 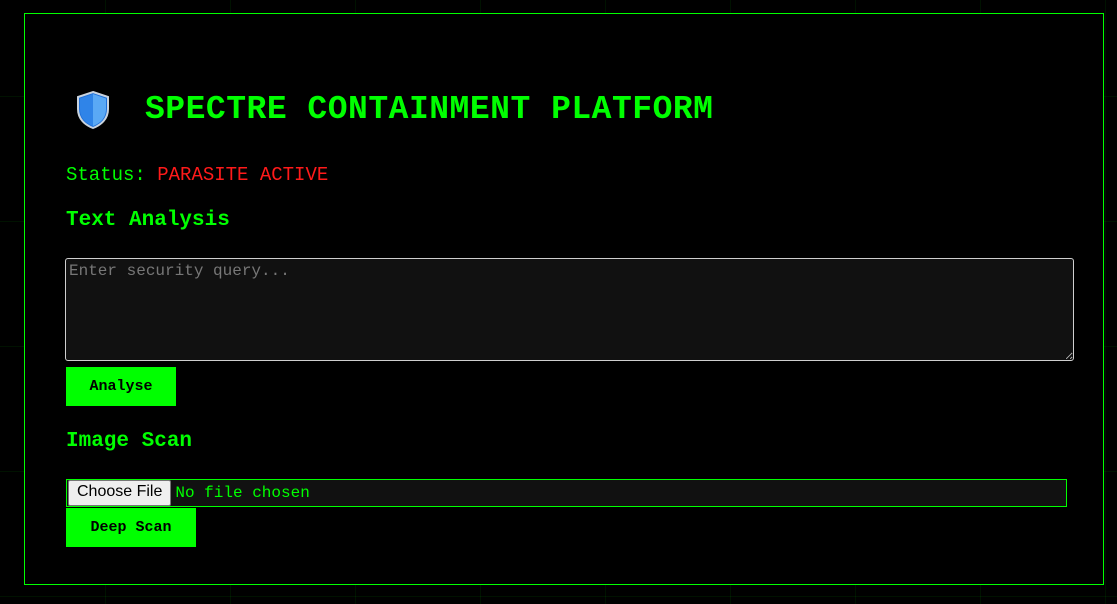 What do you see at coordinates (93, 110) in the screenshot?
I see `shield-icon` at bounding box center [93, 110].